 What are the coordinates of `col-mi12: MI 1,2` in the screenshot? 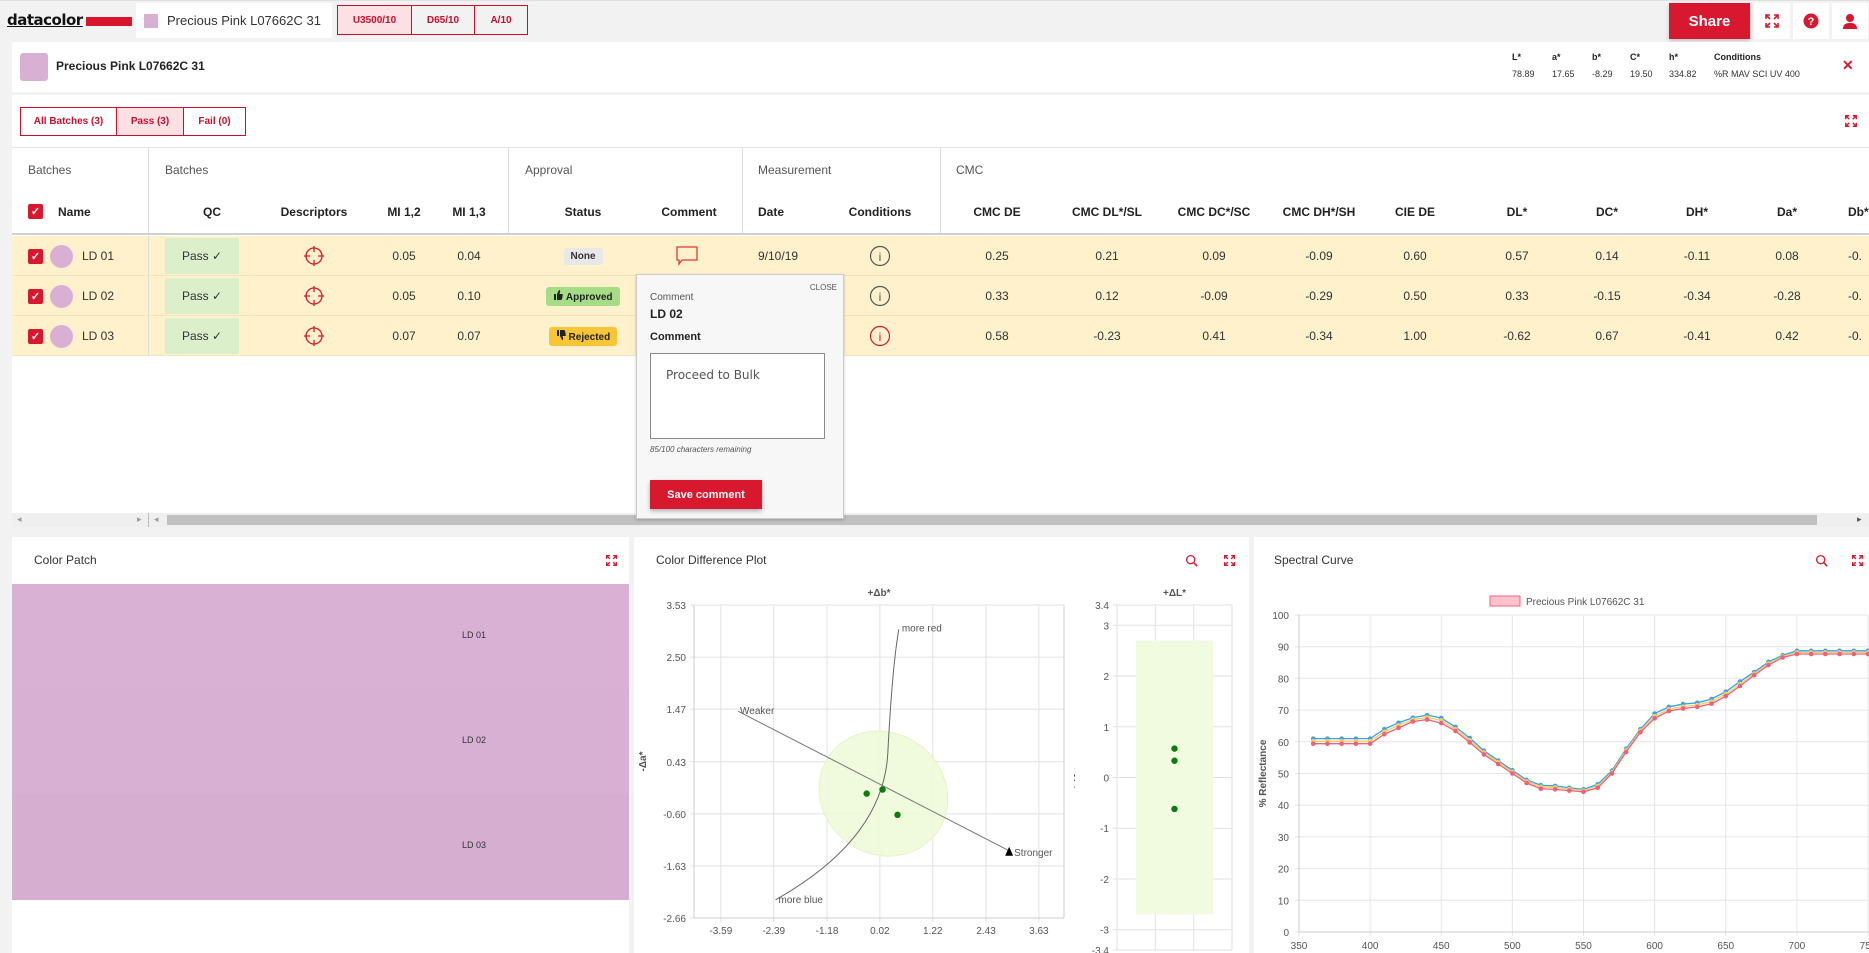 It's located at (404, 212).